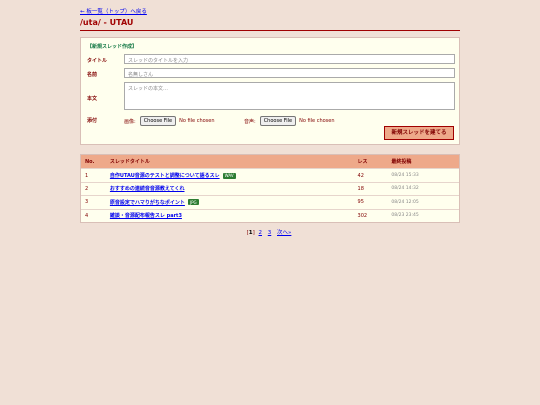  What do you see at coordinates (405, 216) in the screenshot?
I see `row-date: 08/23 23:45` at bounding box center [405, 216].